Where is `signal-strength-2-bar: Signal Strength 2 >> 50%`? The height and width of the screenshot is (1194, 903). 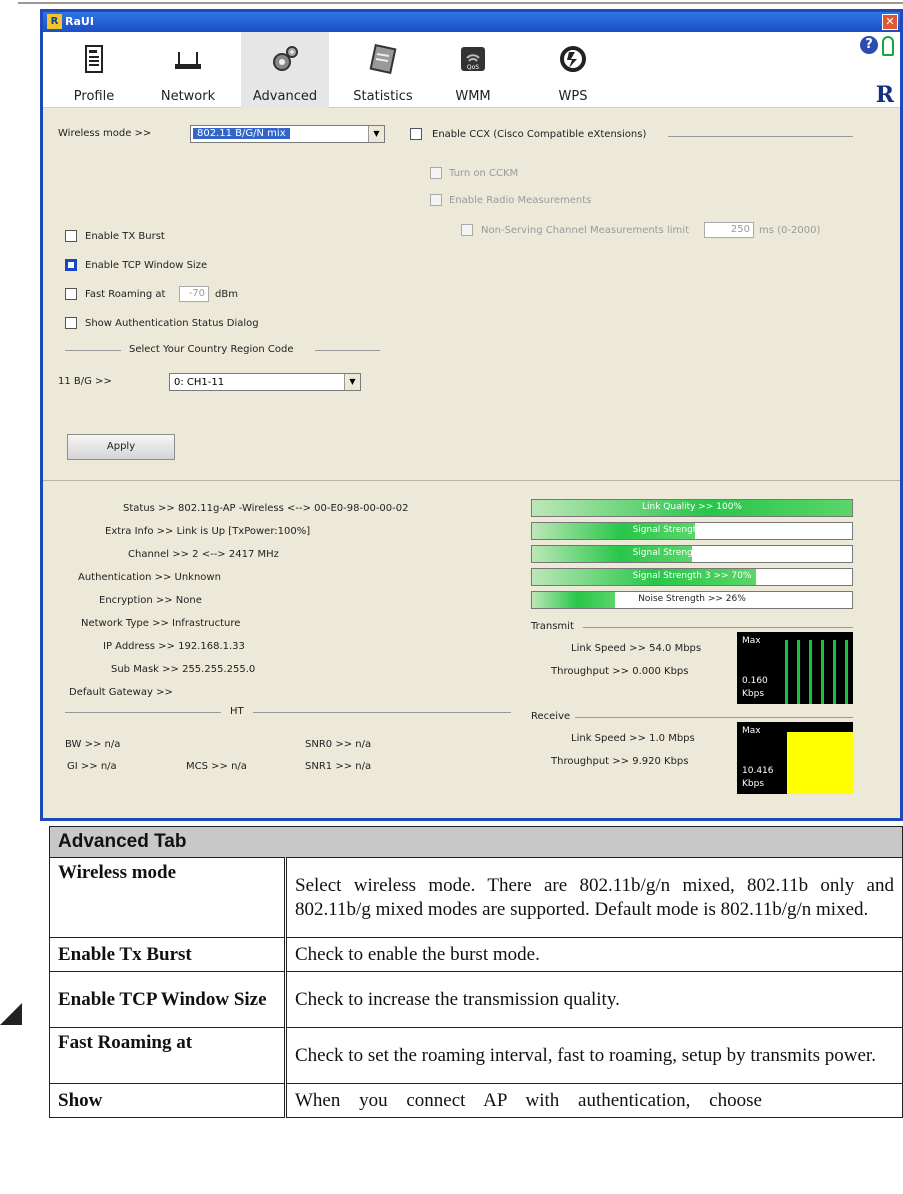
signal-strength-2-bar: Signal Strength 2 >> 50% is located at coordinates (692, 554).